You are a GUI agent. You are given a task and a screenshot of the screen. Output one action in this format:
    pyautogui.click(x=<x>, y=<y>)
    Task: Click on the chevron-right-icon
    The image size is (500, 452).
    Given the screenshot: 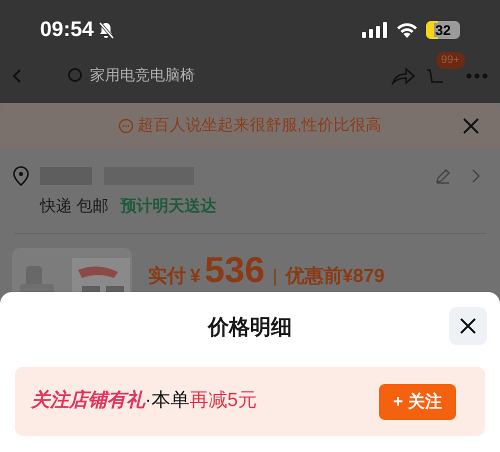 What is the action you would take?
    pyautogui.click(x=476, y=176)
    